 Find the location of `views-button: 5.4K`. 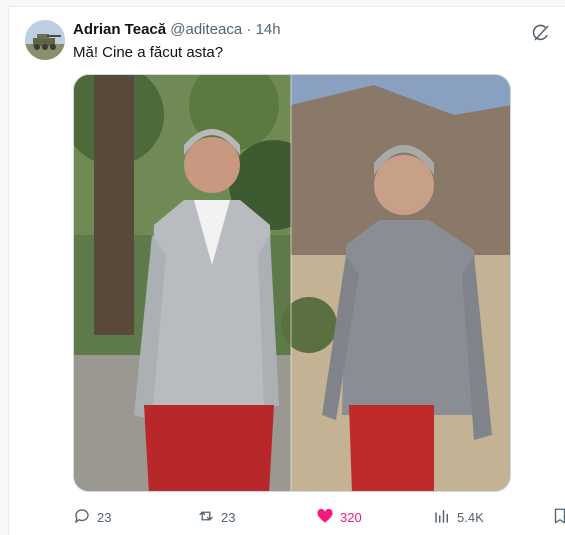

views-button: 5.4K is located at coordinates (458, 517).